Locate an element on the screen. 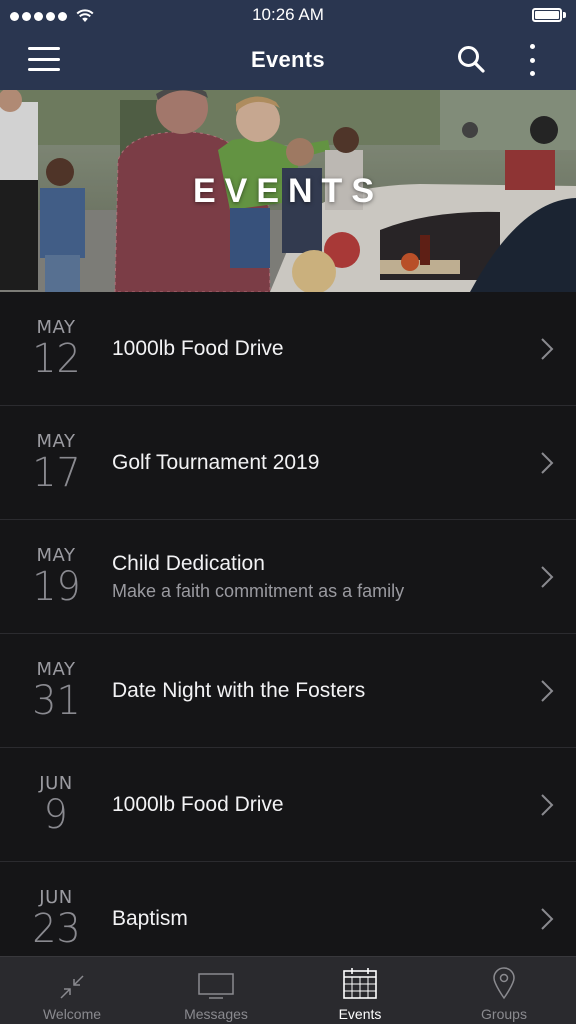 The height and width of the screenshot is (1024, 576). event-row: MAY 12 1000lb Food Drive is located at coordinates (288, 349).